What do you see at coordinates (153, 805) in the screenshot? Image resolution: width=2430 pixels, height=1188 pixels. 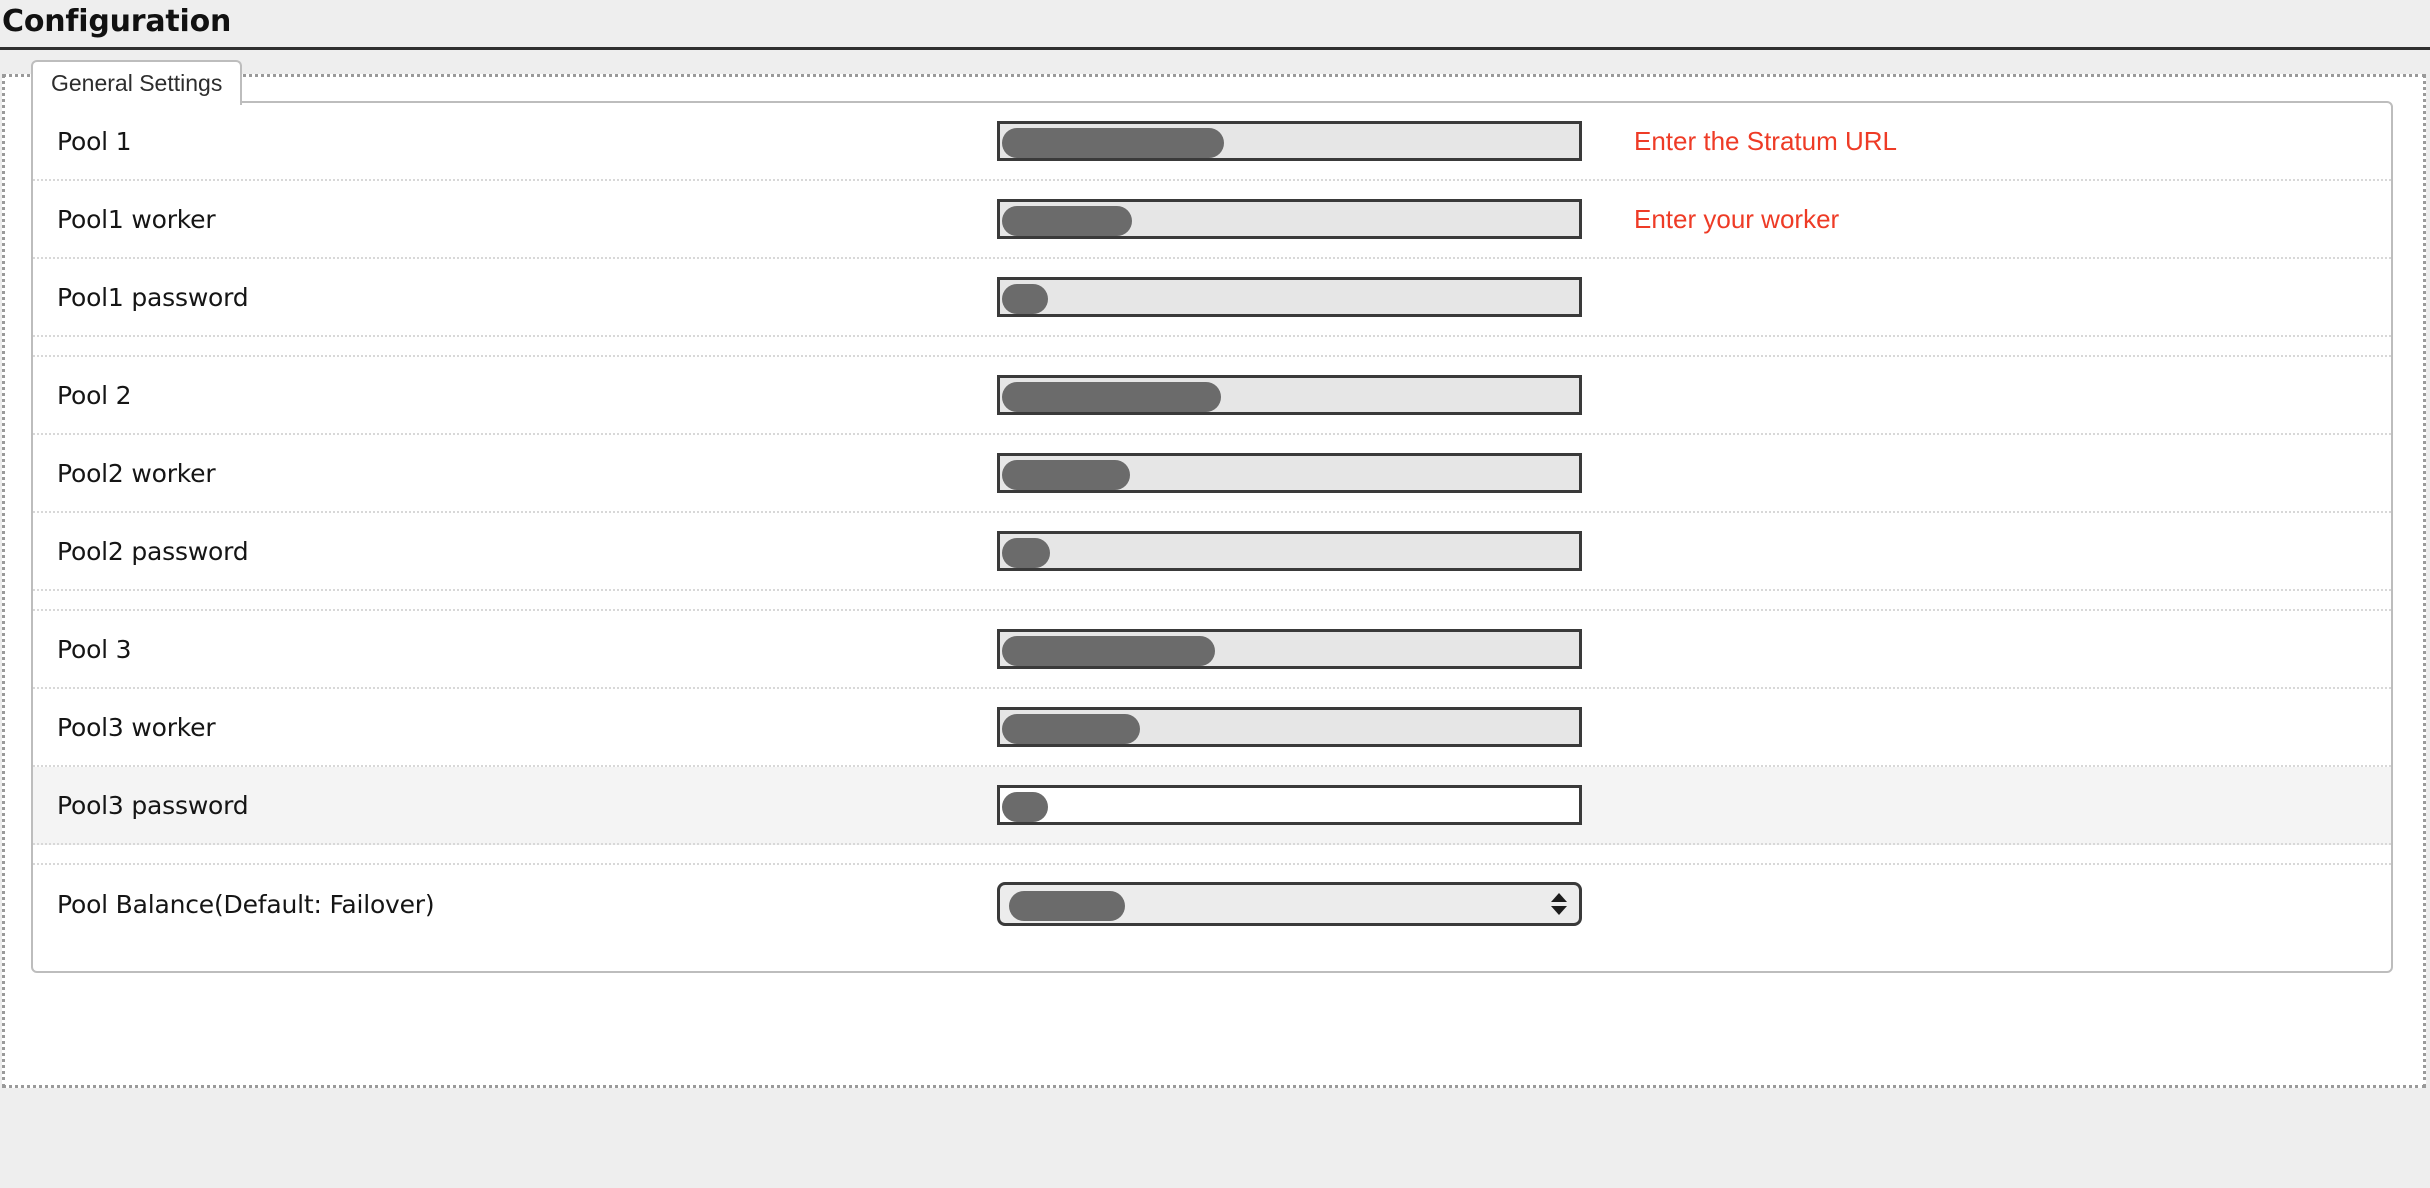 I see `settings-row-label: Pool3 password` at bounding box center [153, 805].